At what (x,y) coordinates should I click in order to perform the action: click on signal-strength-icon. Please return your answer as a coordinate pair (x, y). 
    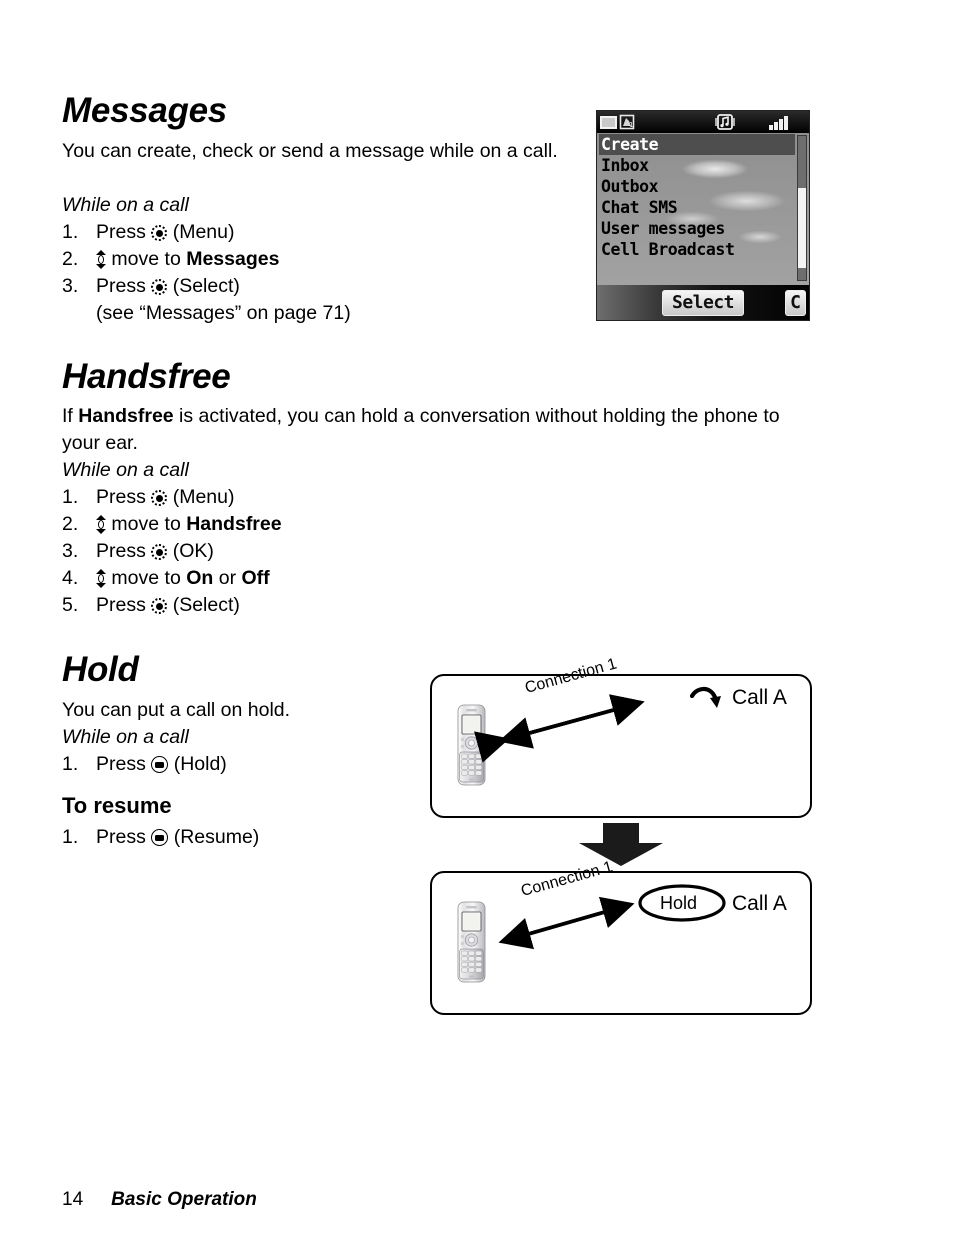
    Looking at the image, I should click on (787, 122).